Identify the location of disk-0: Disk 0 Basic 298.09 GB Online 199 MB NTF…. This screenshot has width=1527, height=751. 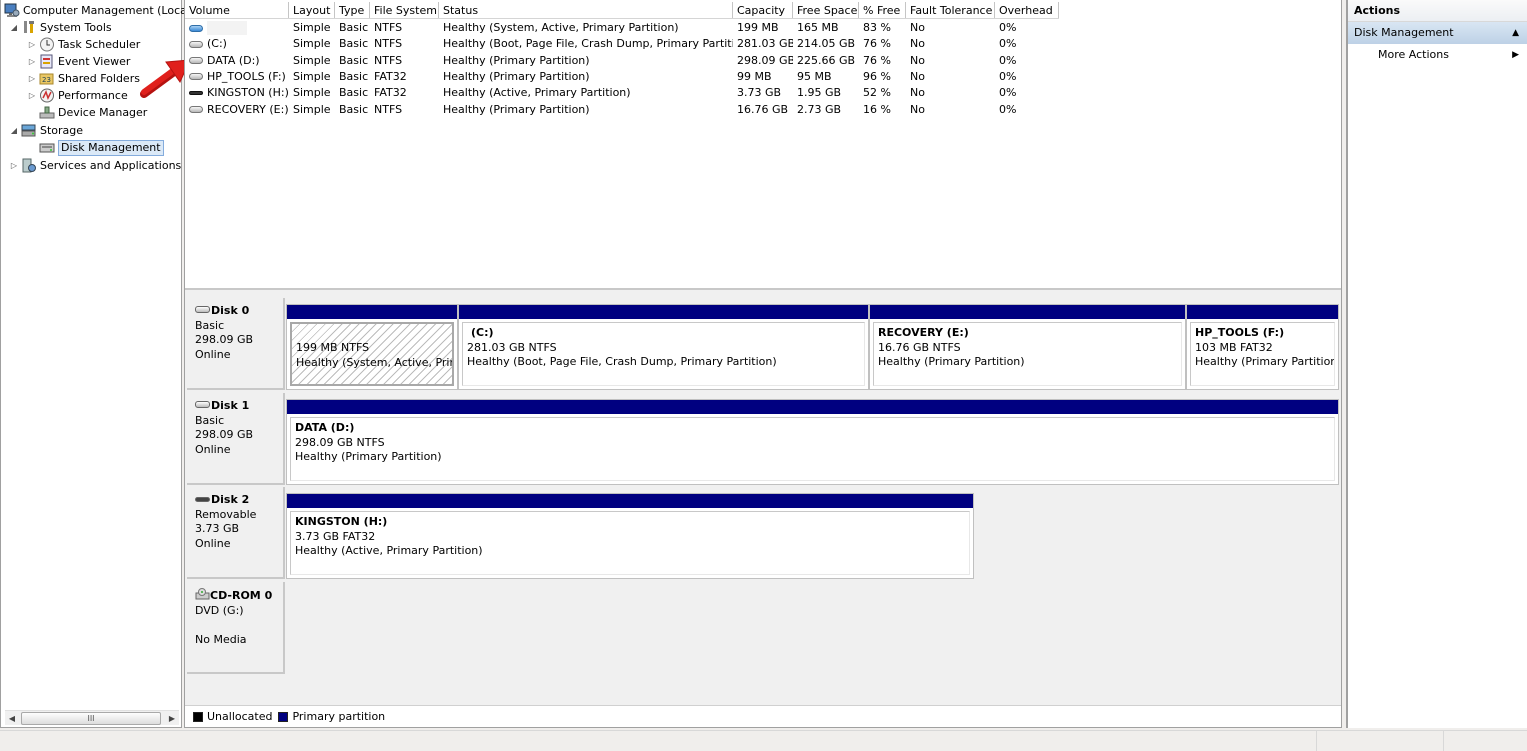
(763, 344).